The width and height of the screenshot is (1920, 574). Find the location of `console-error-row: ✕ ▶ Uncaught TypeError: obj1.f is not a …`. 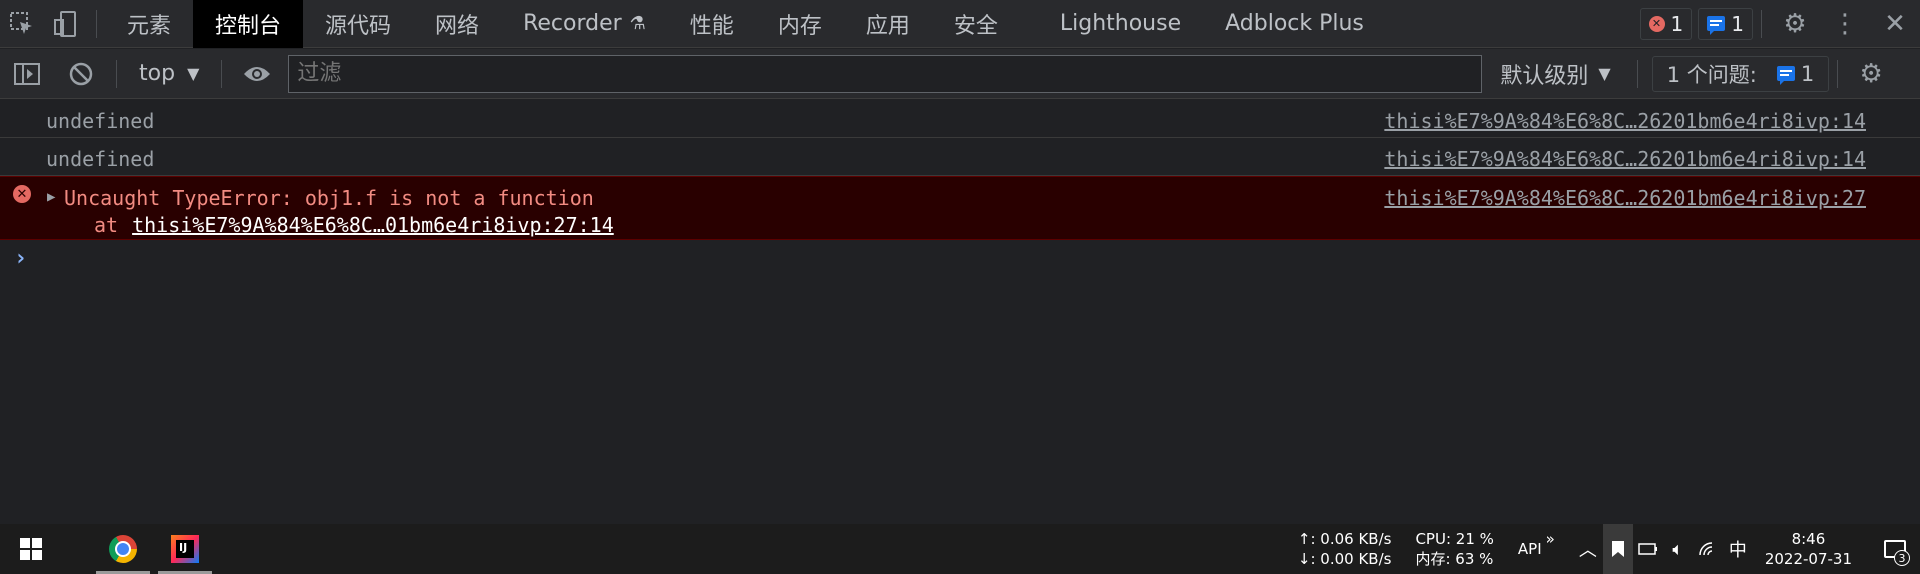

console-error-row: ✕ ▶ Uncaught TypeError: obj1.f is not a … is located at coordinates (960, 208).